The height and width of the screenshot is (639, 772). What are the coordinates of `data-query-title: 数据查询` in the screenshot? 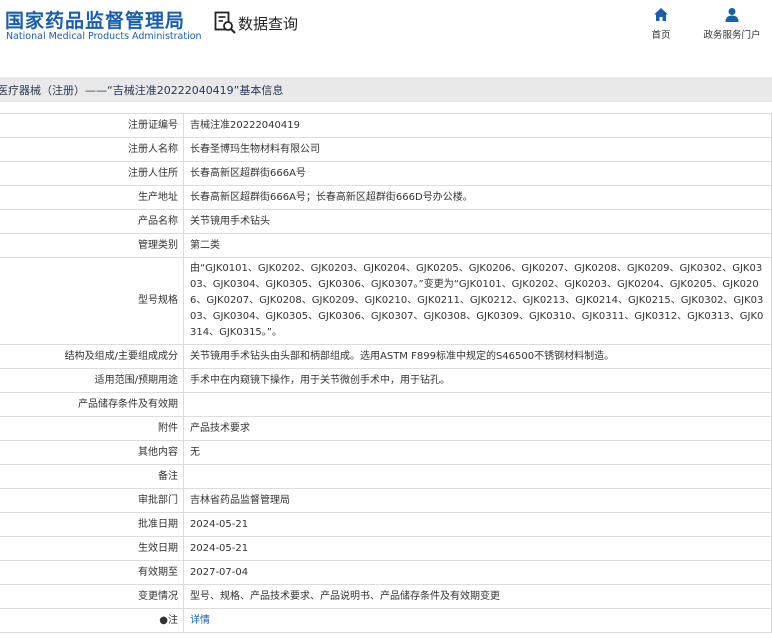 It's located at (256, 23).